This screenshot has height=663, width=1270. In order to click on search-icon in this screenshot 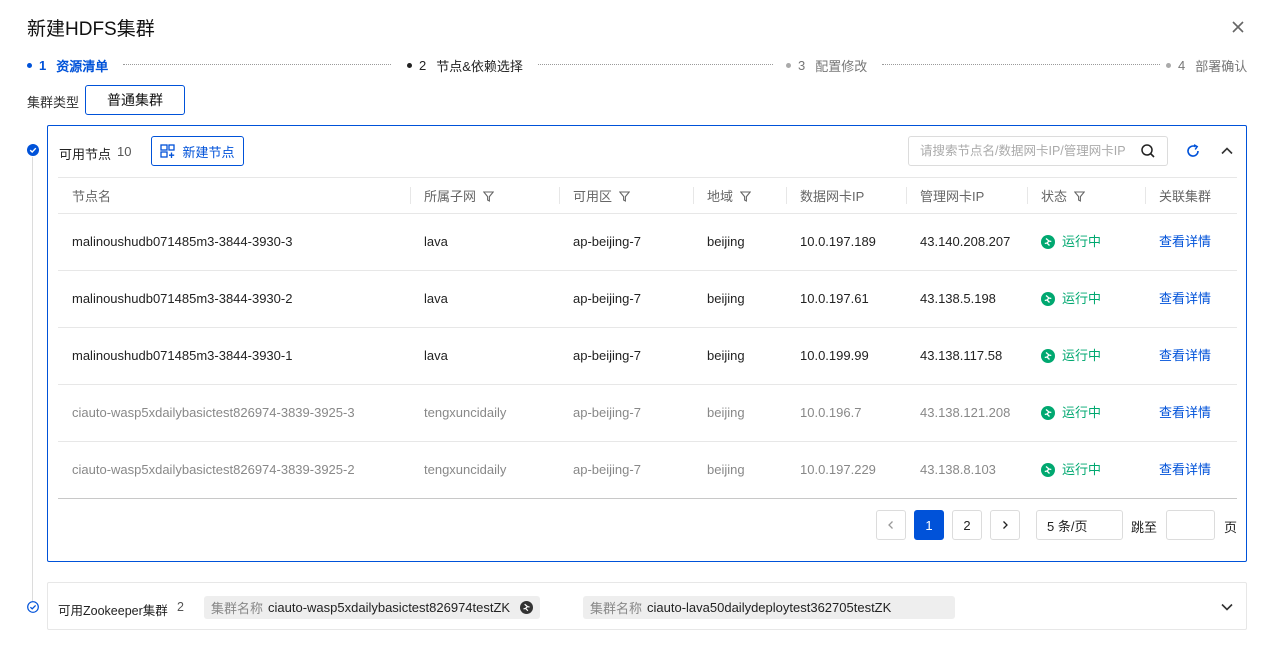, I will do `click(1148, 151)`.